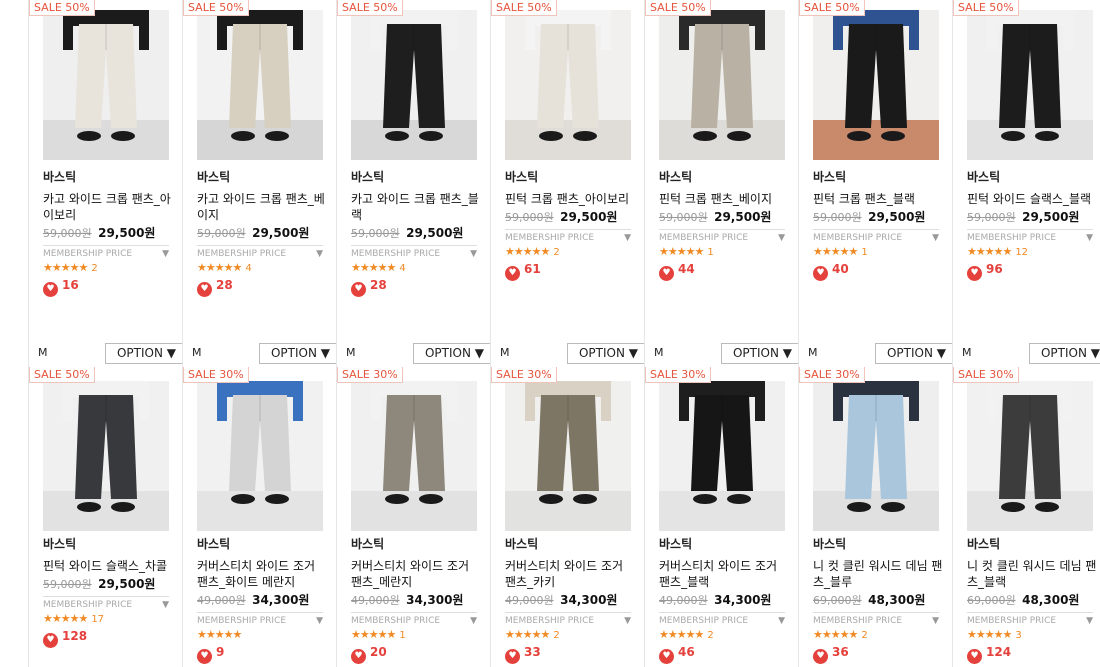 This screenshot has width=1100, height=667. Describe the element at coordinates (570, 654) in the screenshot. I see `like-count: ♥ 33` at that location.